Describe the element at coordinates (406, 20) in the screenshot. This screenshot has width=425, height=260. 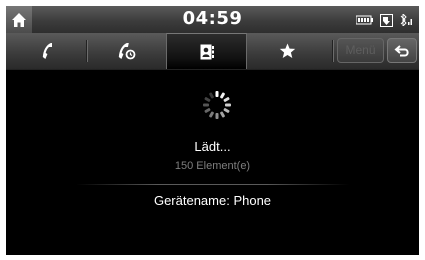
I see `bluetooth-signal-icon` at that location.